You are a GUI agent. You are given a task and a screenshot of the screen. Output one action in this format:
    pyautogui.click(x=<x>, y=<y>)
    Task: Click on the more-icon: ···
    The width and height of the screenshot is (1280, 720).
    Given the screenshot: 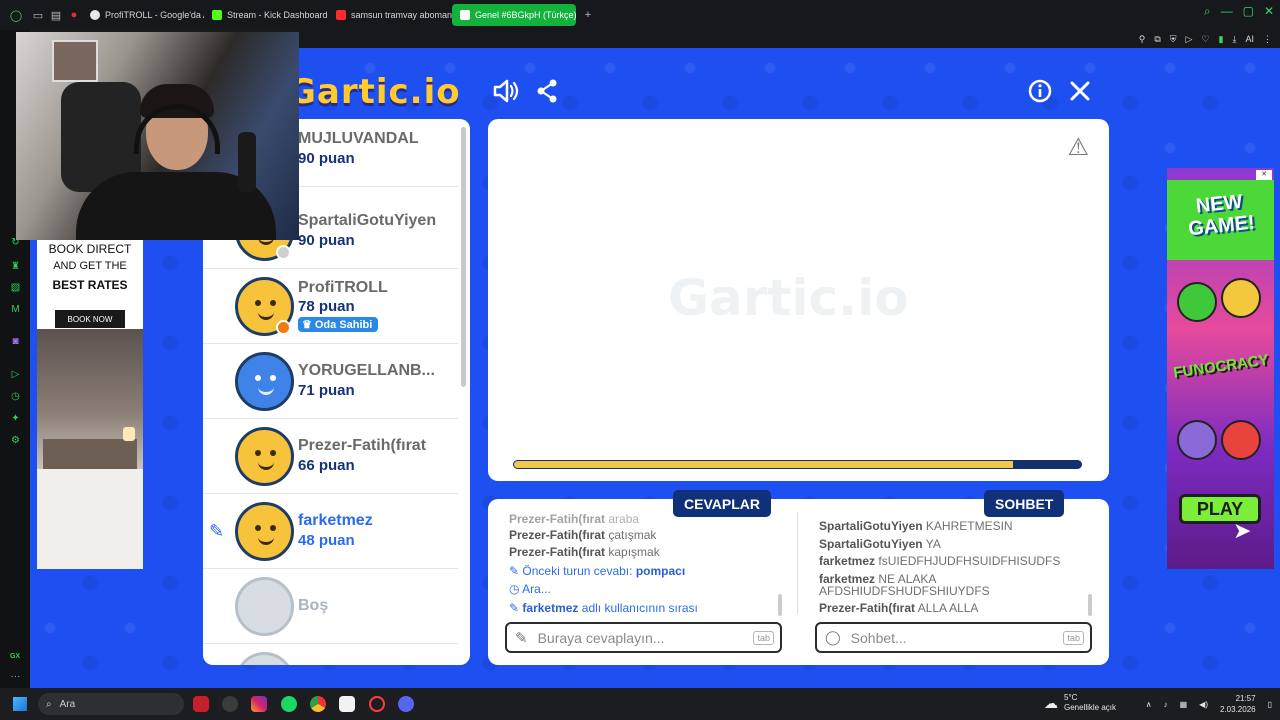 What is the action you would take?
    pyautogui.click(x=15, y=676)
    